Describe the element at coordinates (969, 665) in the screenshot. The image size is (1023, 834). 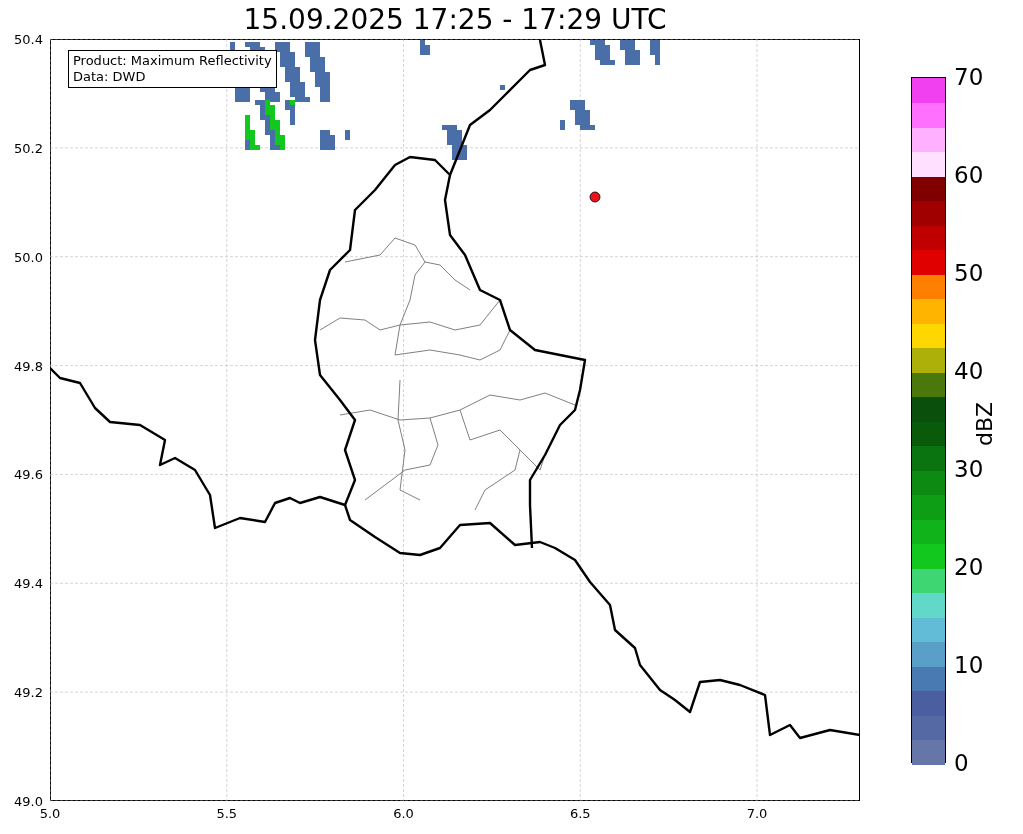
I see `colorbar-tick-label: 10` at that location.